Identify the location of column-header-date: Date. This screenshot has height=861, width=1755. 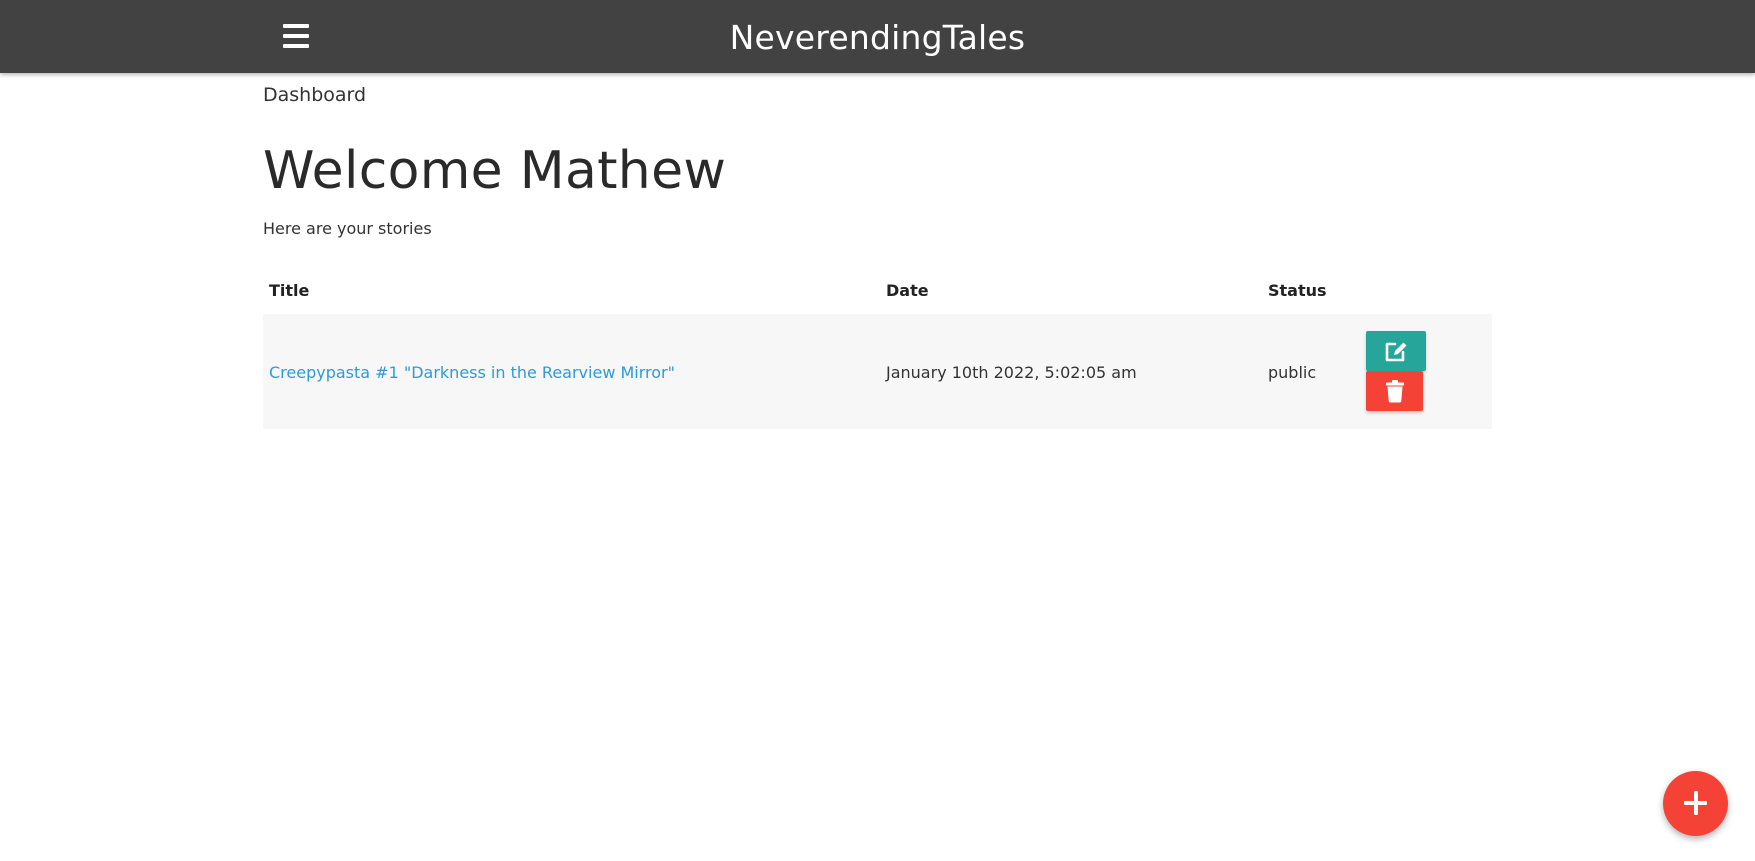
(907, 290).